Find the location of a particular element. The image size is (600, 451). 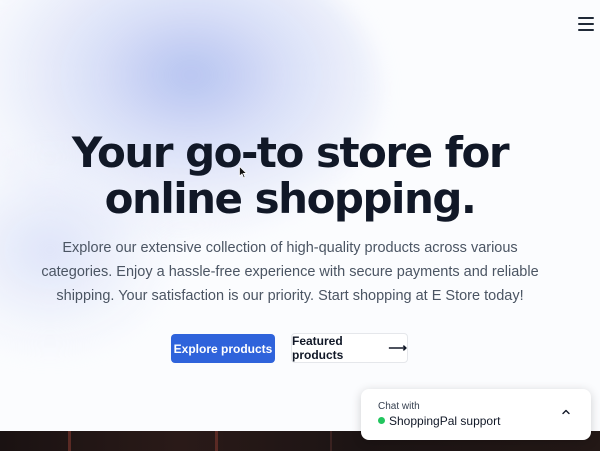

chevron-up-icon is located at coordinates (566, 412).